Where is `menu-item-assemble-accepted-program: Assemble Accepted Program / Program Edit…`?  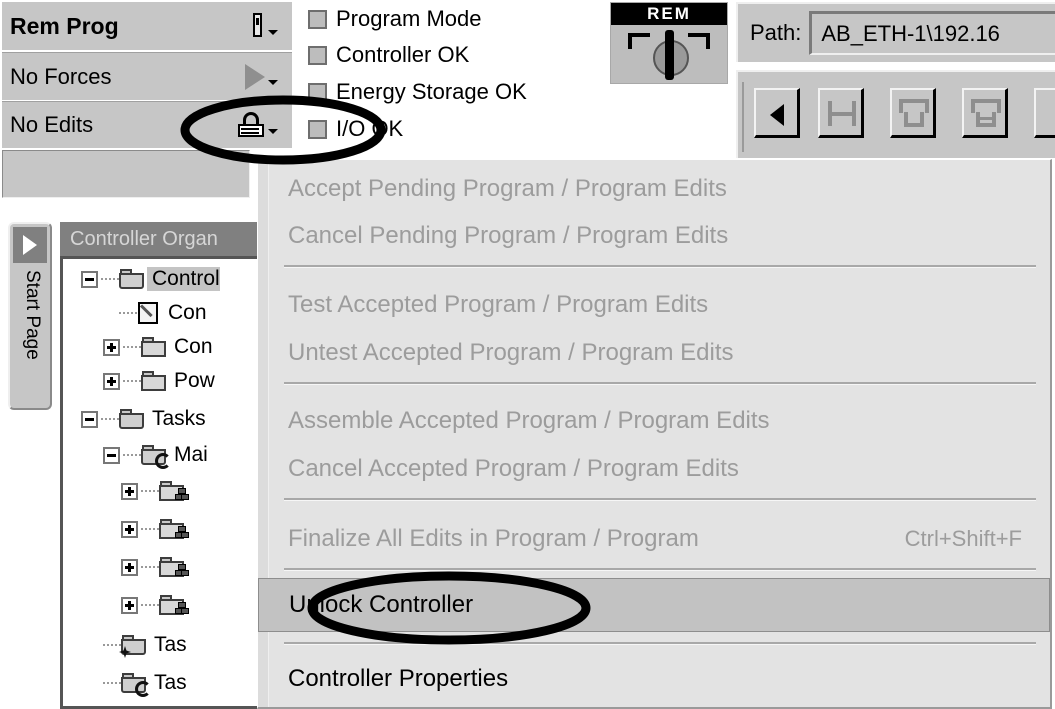 menu-item-assemble-accepted-program: Assemble Accepted Program / Program Edit… is located at coordinates (659, 421).